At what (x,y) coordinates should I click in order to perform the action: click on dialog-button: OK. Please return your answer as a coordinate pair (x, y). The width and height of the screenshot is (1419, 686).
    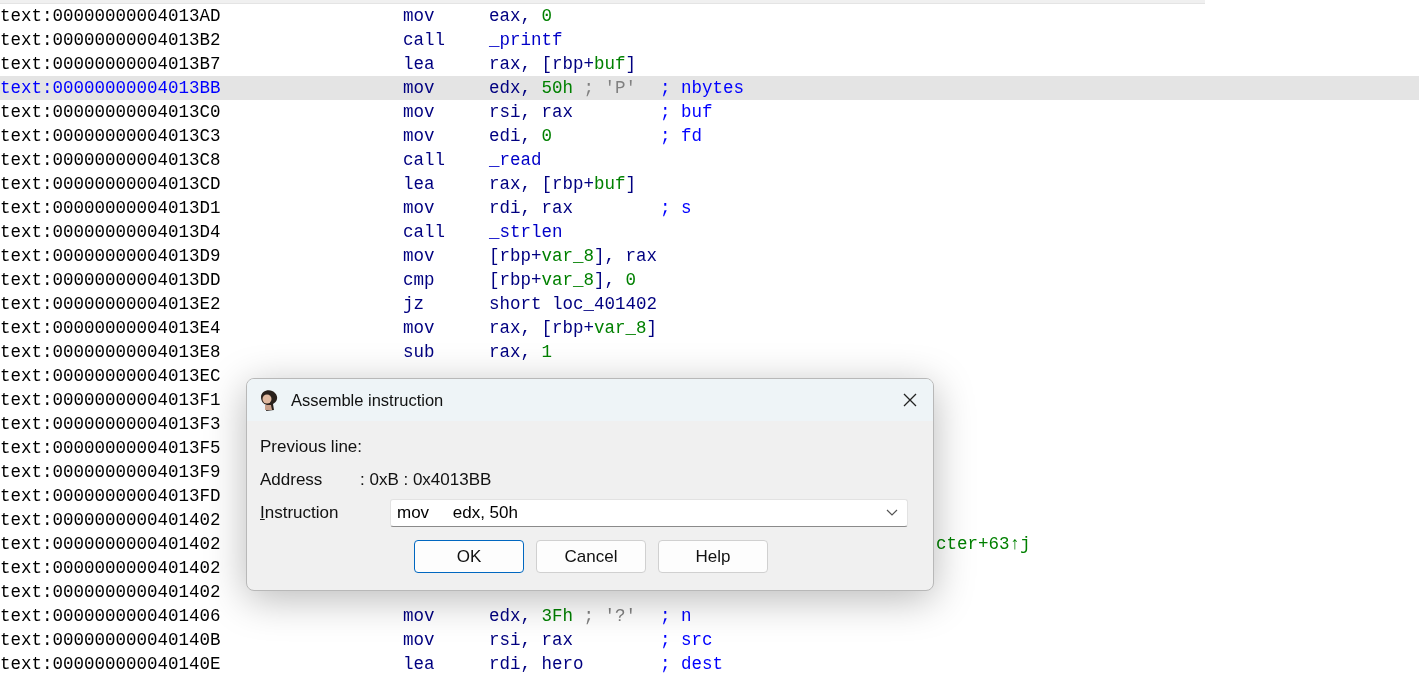
    Looking at the image, I should click on (469, 556).